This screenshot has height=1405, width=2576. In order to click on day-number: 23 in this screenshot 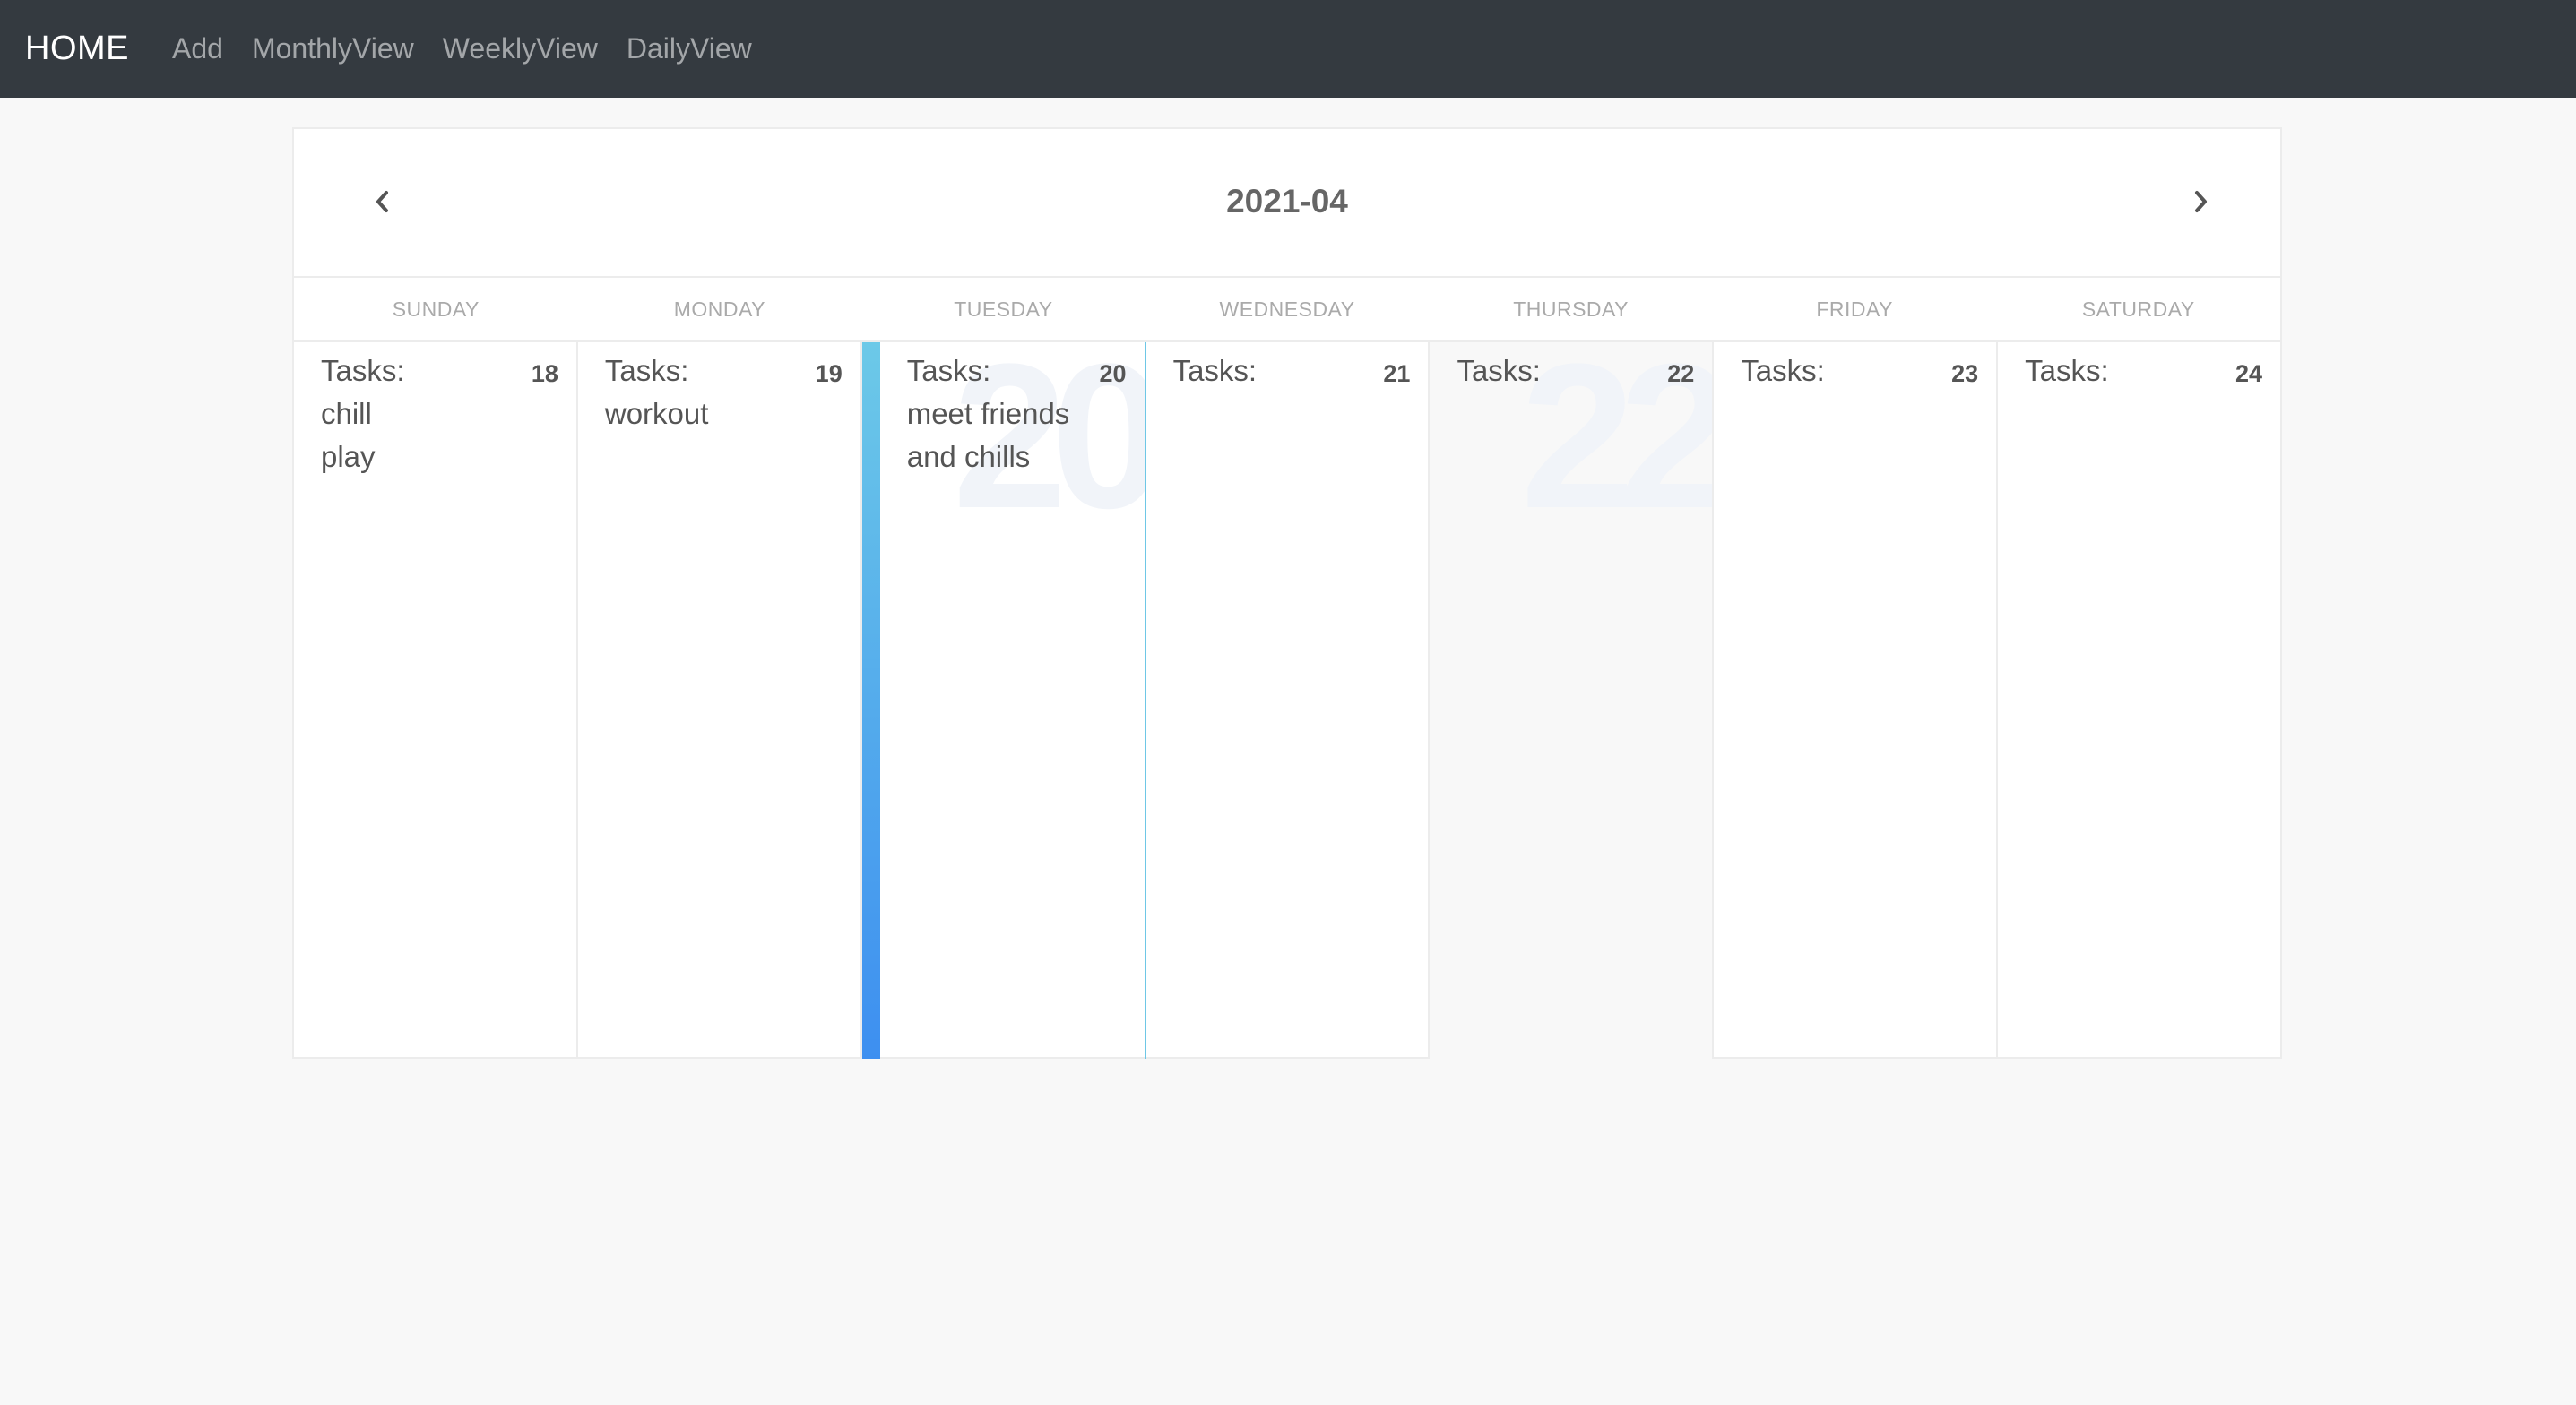, I will do `click(1965, 374)`.